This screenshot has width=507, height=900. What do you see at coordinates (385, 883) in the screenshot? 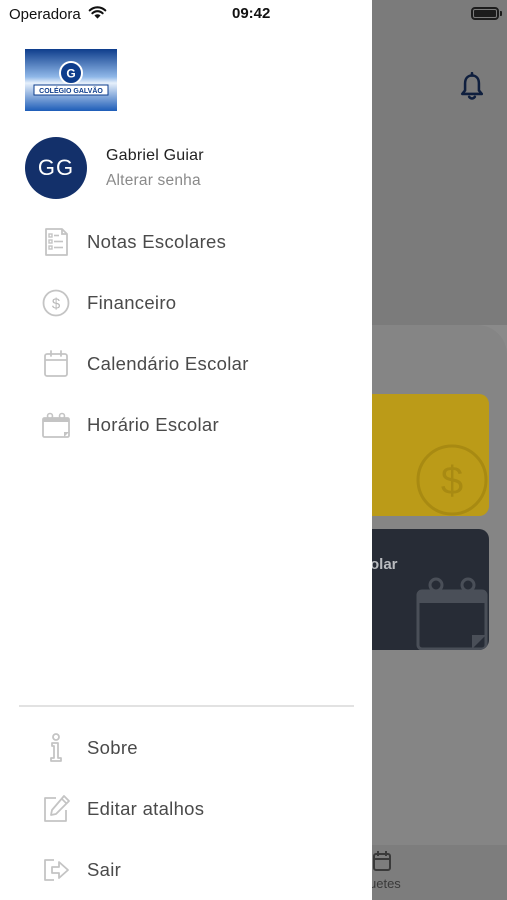
I see `tab-label: uetes` at bounding box center [385, 883].